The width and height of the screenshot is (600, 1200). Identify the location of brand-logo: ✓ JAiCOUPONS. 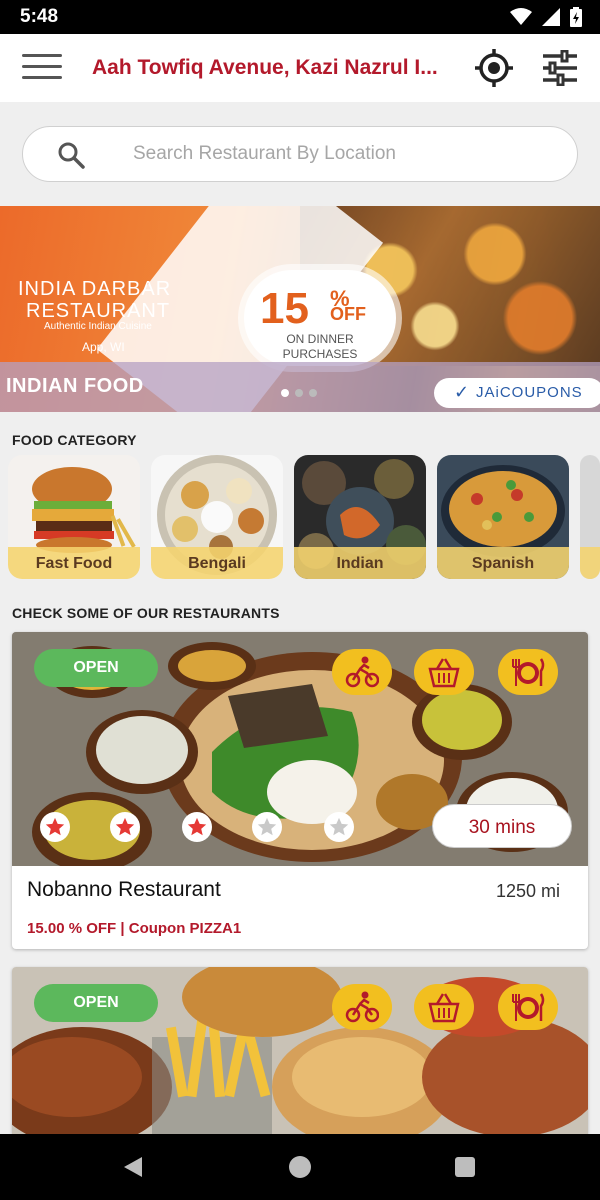
(517, 393).